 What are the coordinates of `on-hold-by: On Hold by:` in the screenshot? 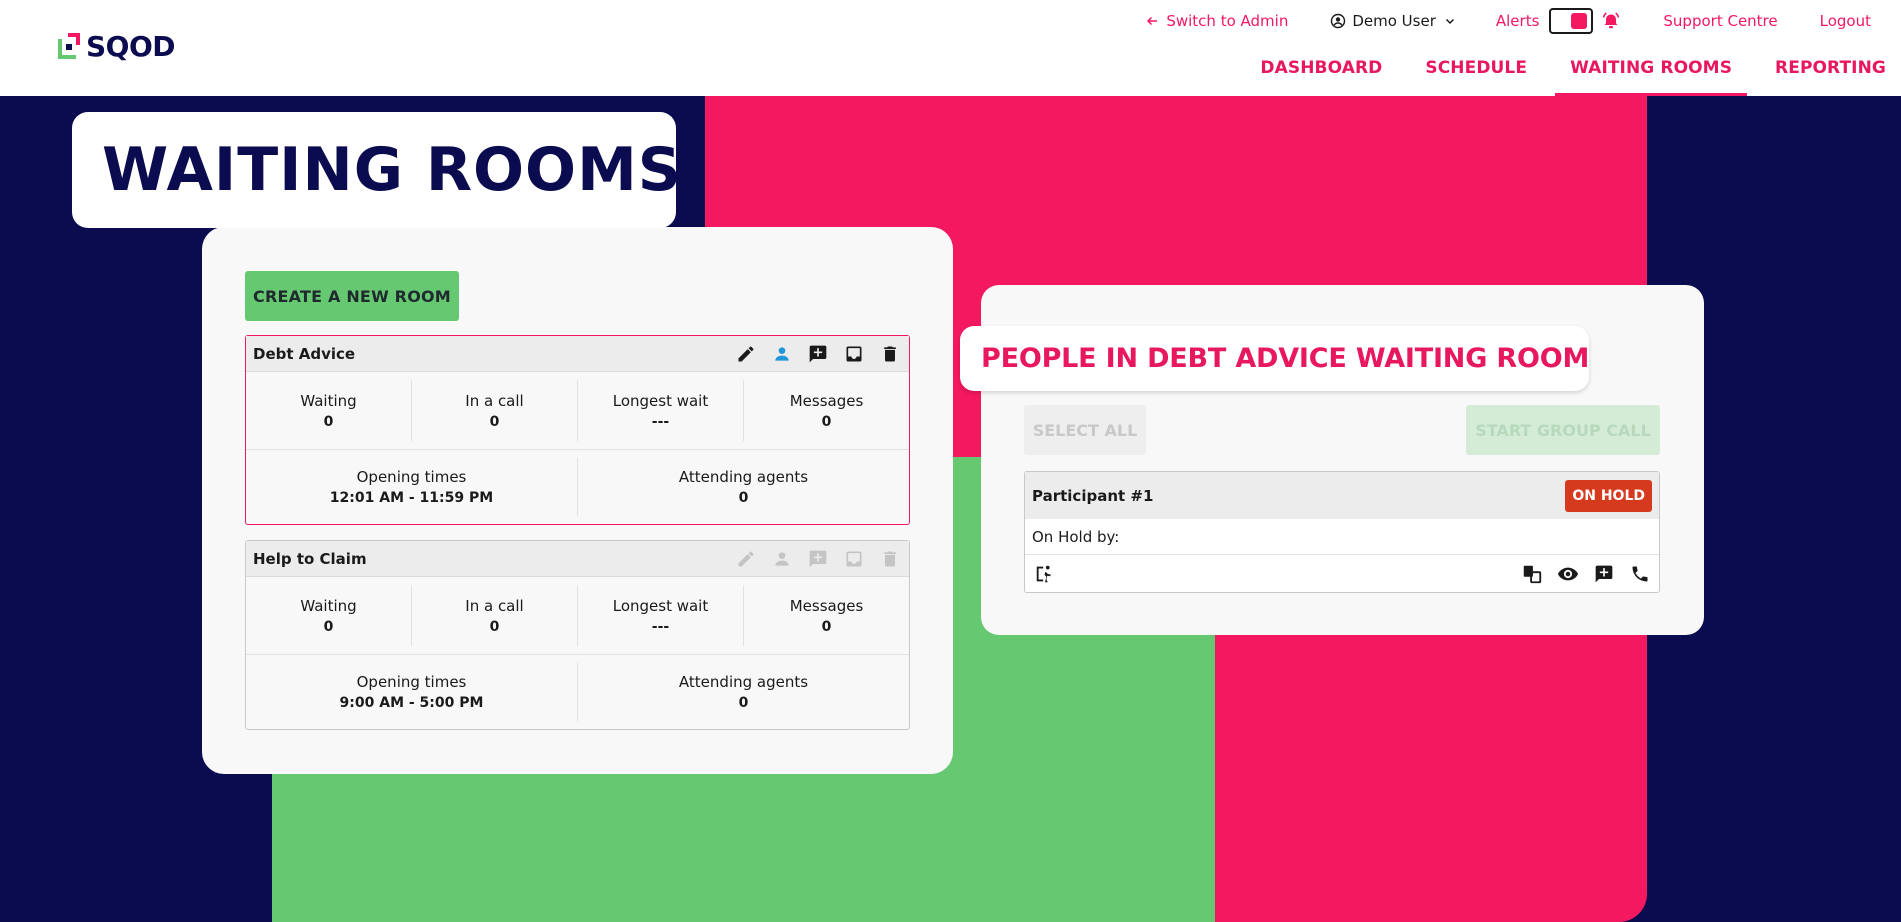 It's located at (1342, 537).